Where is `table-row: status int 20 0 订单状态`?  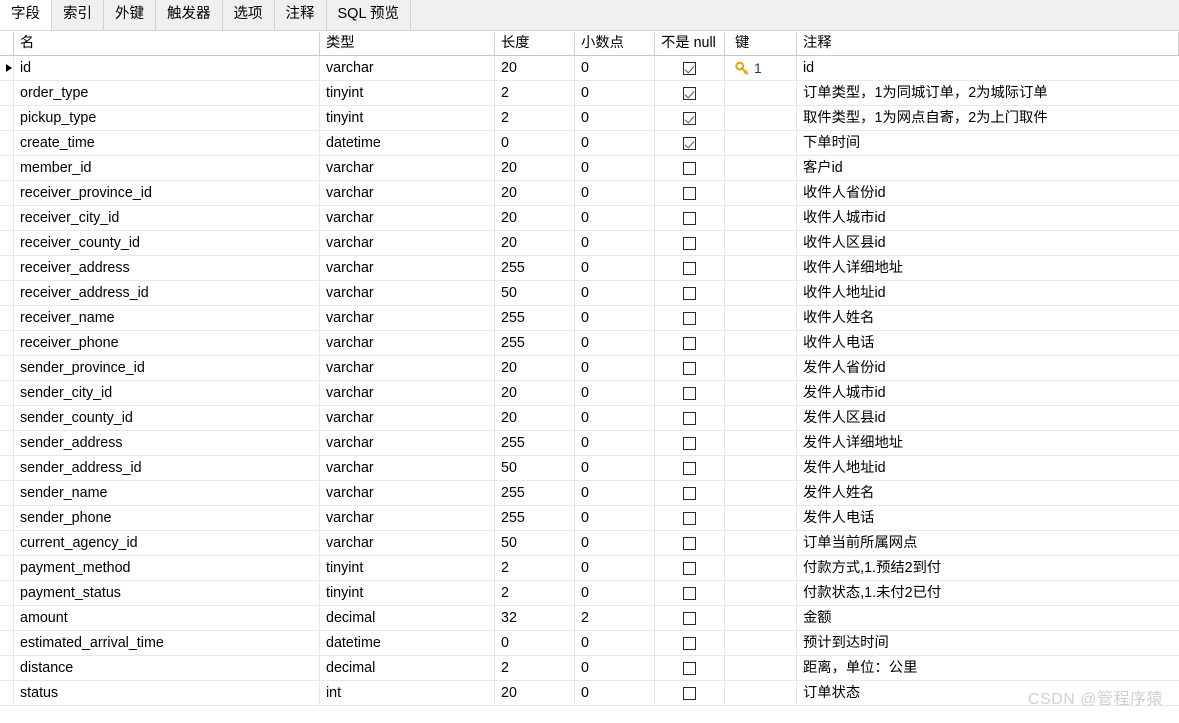
table-row: status int 20 0 订单状态 is located at coordinates (589, 693).